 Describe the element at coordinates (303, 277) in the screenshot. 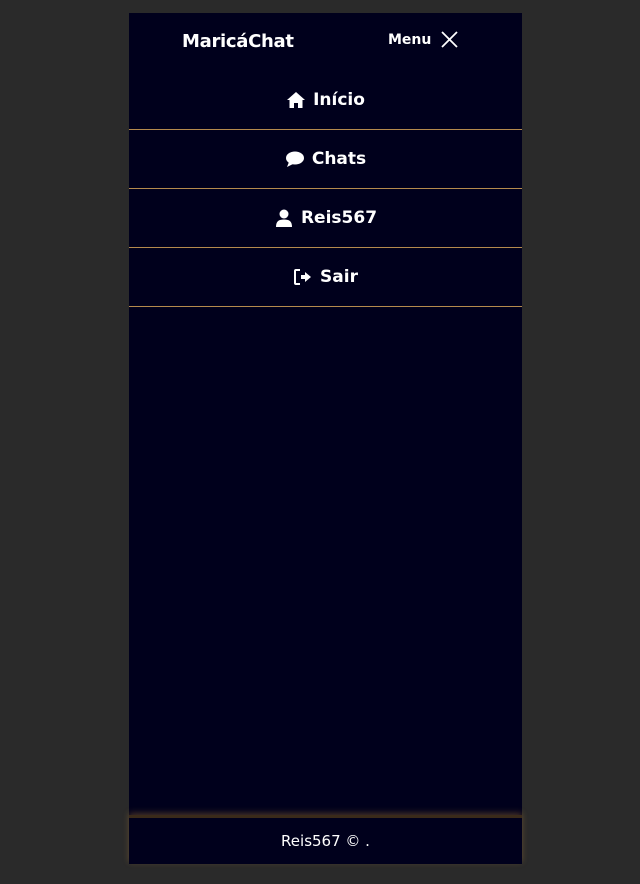

I see `logout-icon` at that location.